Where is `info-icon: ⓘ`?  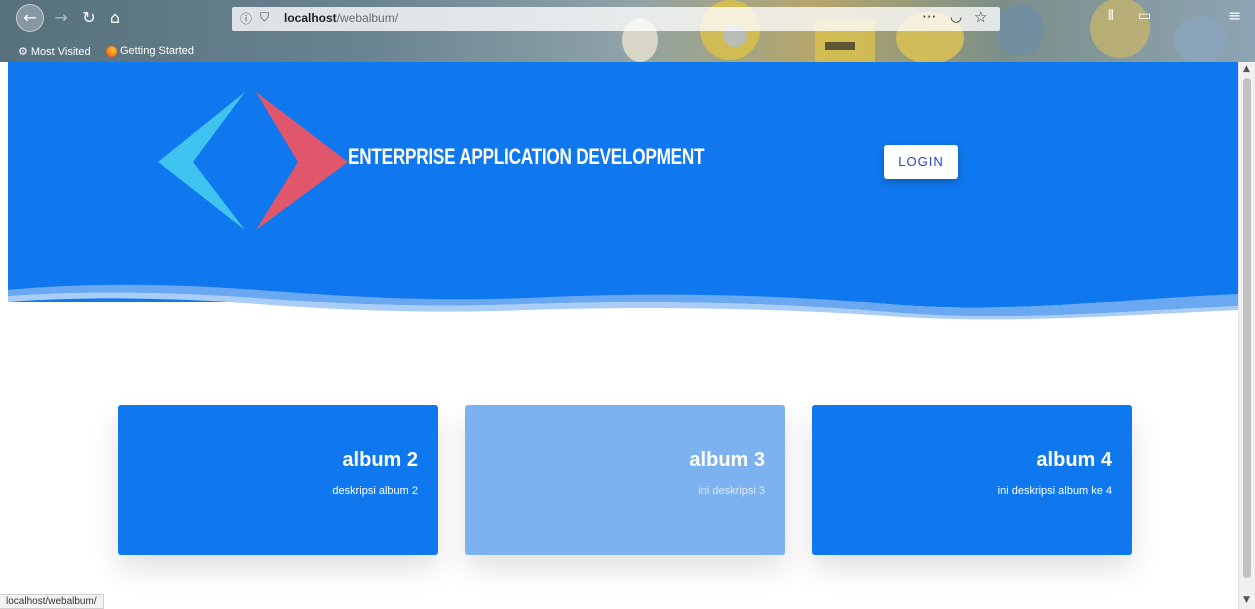
info-icon: ⓘ is located at coordinates (246, 18).